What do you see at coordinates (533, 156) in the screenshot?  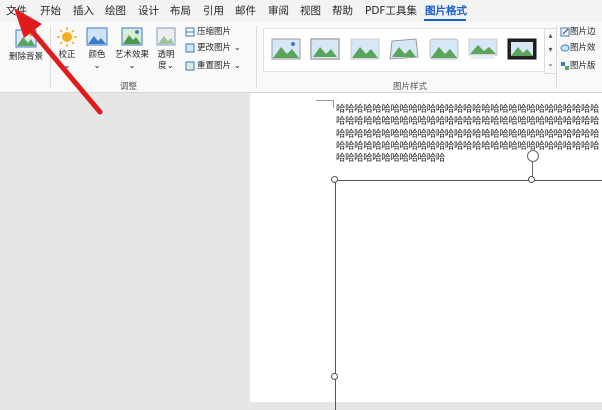 I see `rotate-handle-icon` at bounding box center [533, 156].